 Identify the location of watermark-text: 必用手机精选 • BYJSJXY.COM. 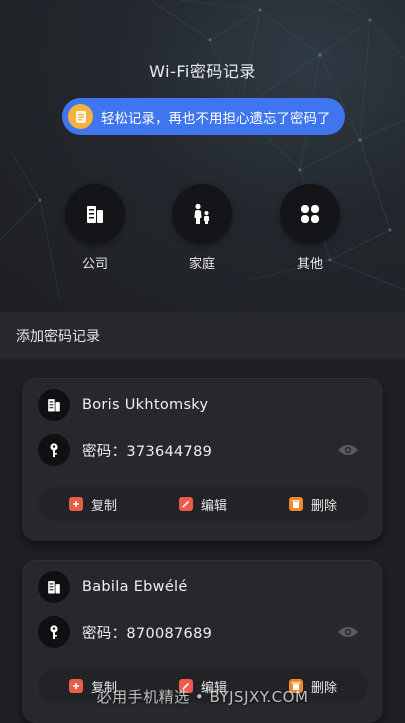
(202, 697).